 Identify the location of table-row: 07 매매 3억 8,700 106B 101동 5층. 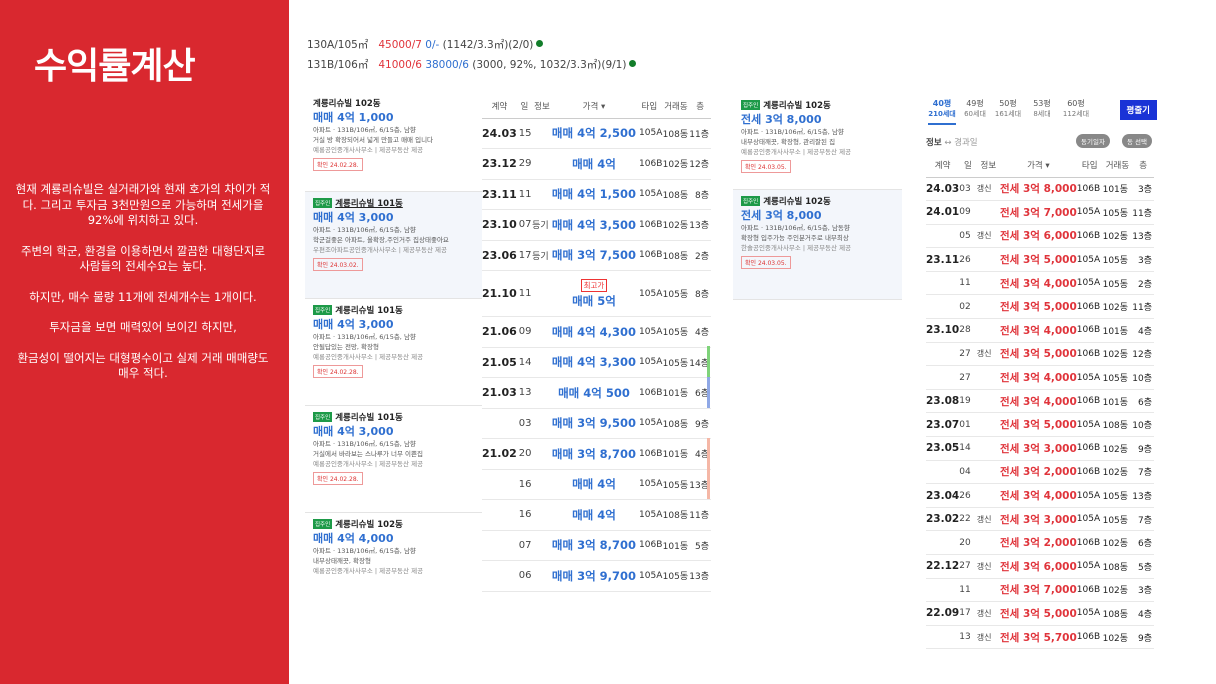
(596, 545).